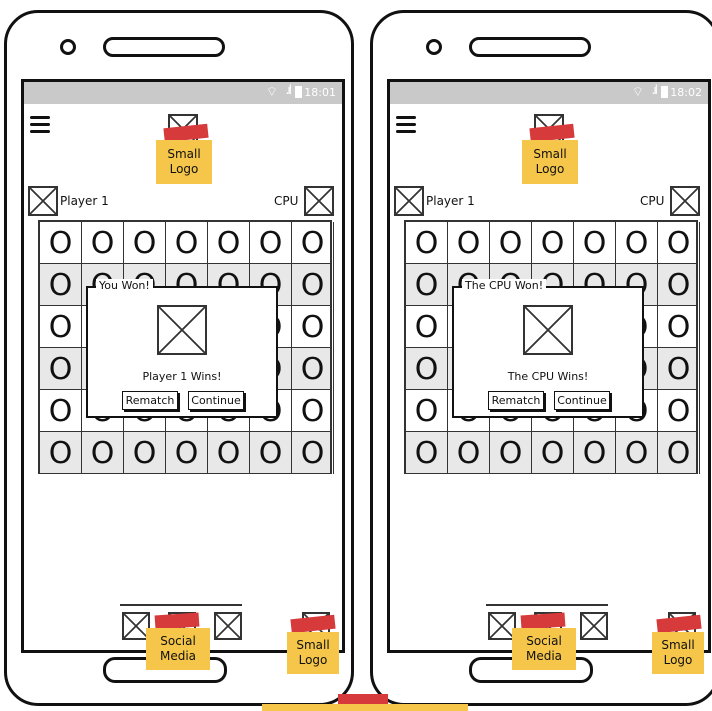 This screenshot has height=711, width=712. Describe the element at coordinates (504, 285) in the screenshot. I see `dialog-title: The CPU Won!` at that location.